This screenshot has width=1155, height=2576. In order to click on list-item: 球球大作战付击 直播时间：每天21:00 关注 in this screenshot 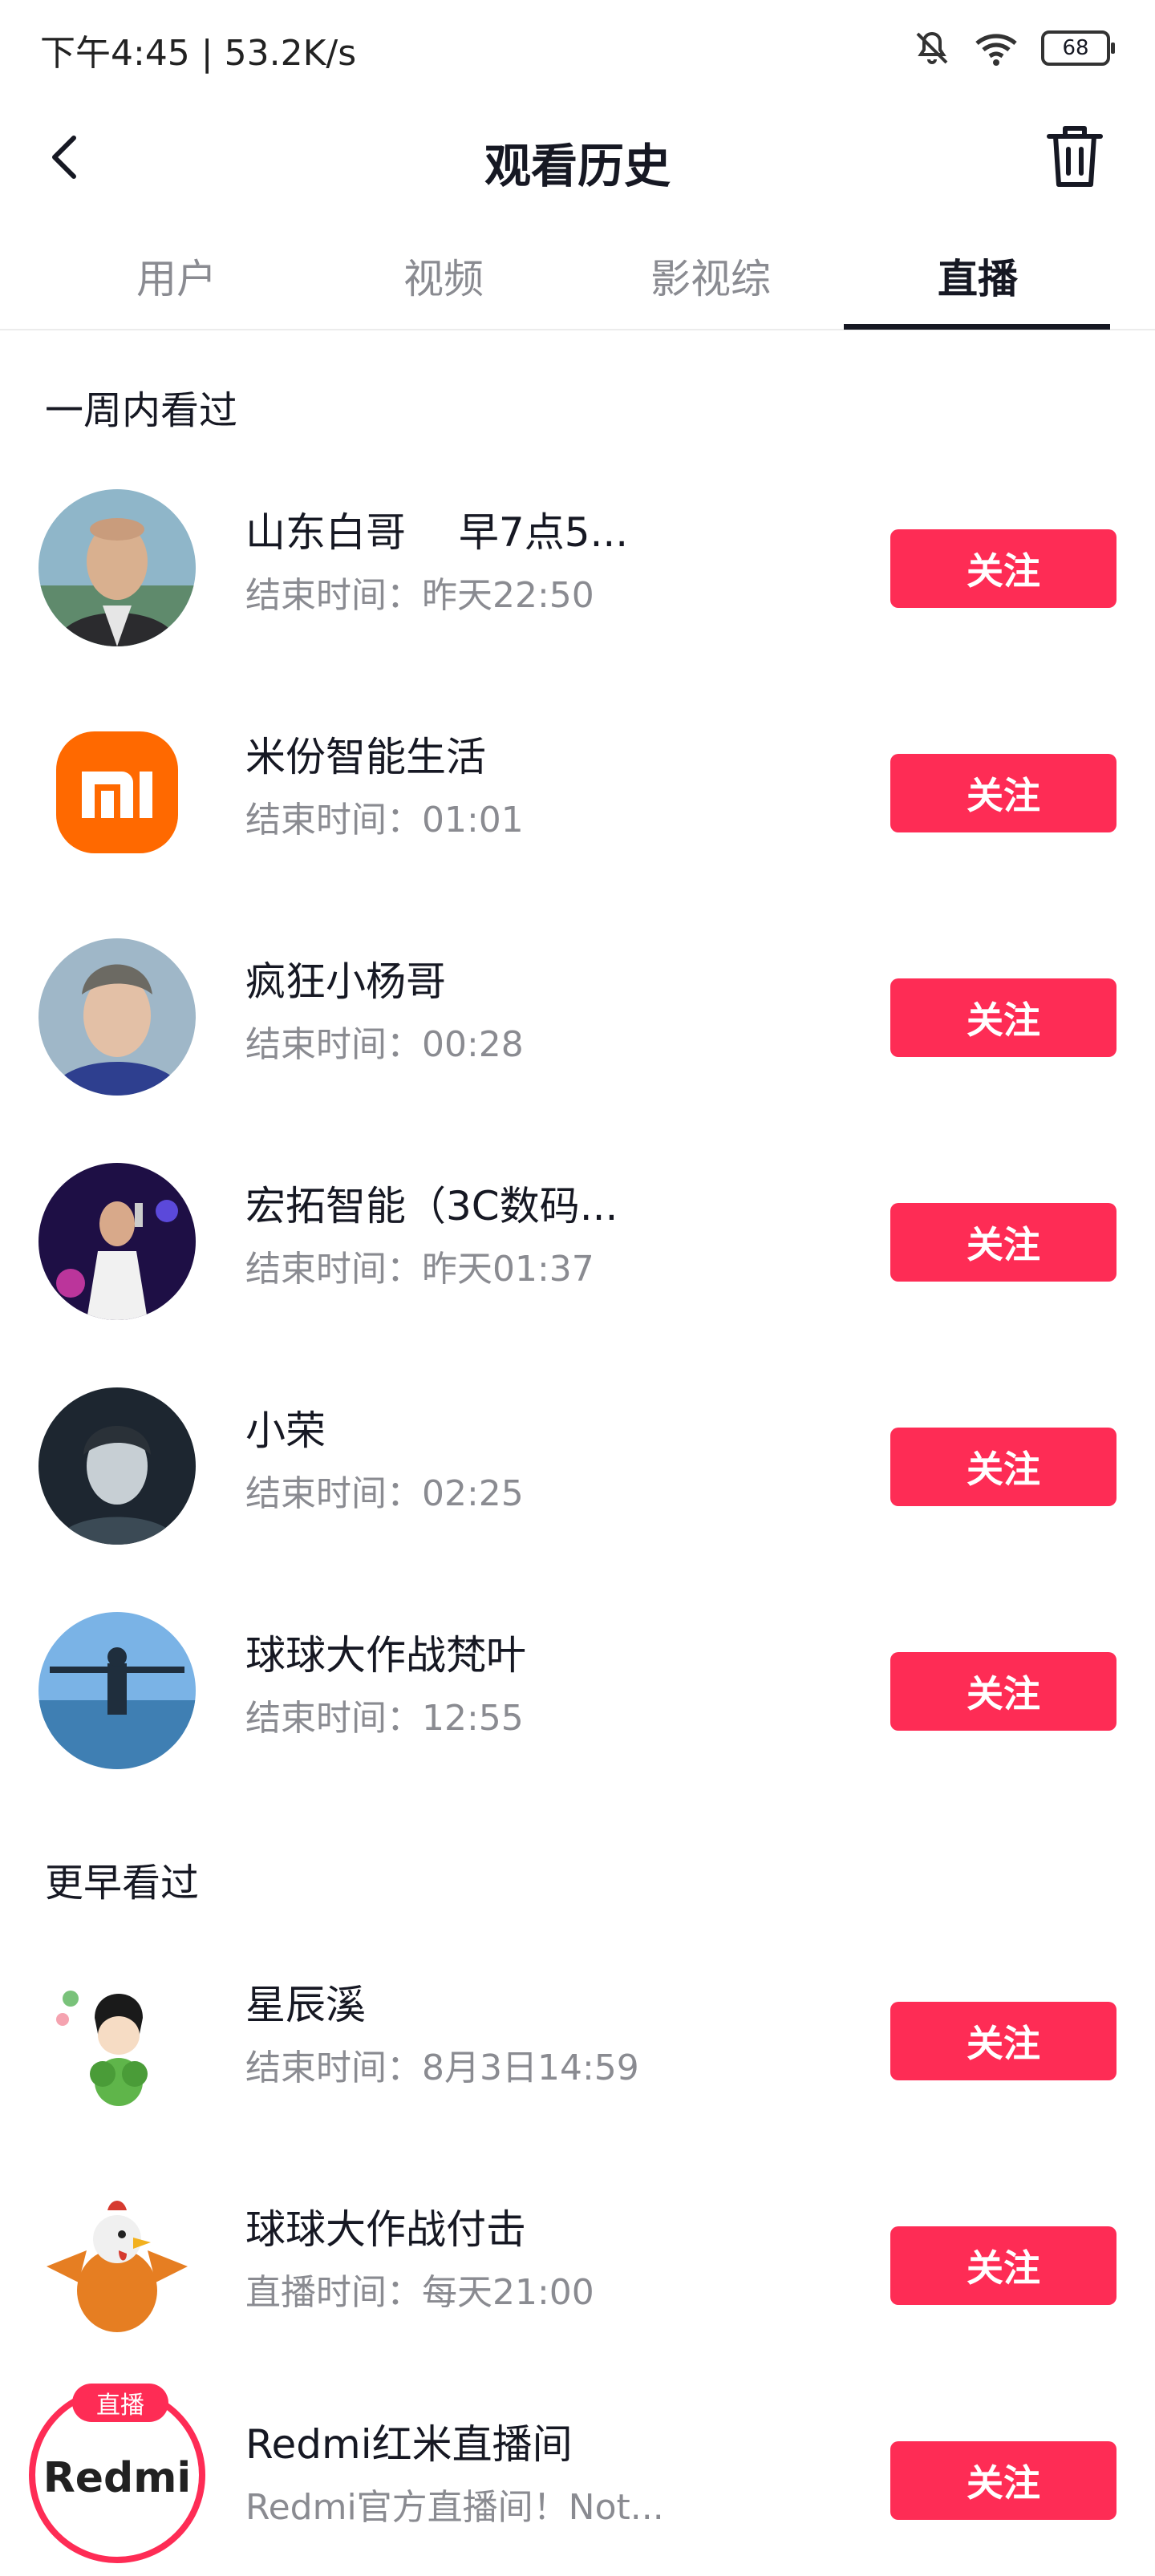, I will do `click(577, 2265)`.